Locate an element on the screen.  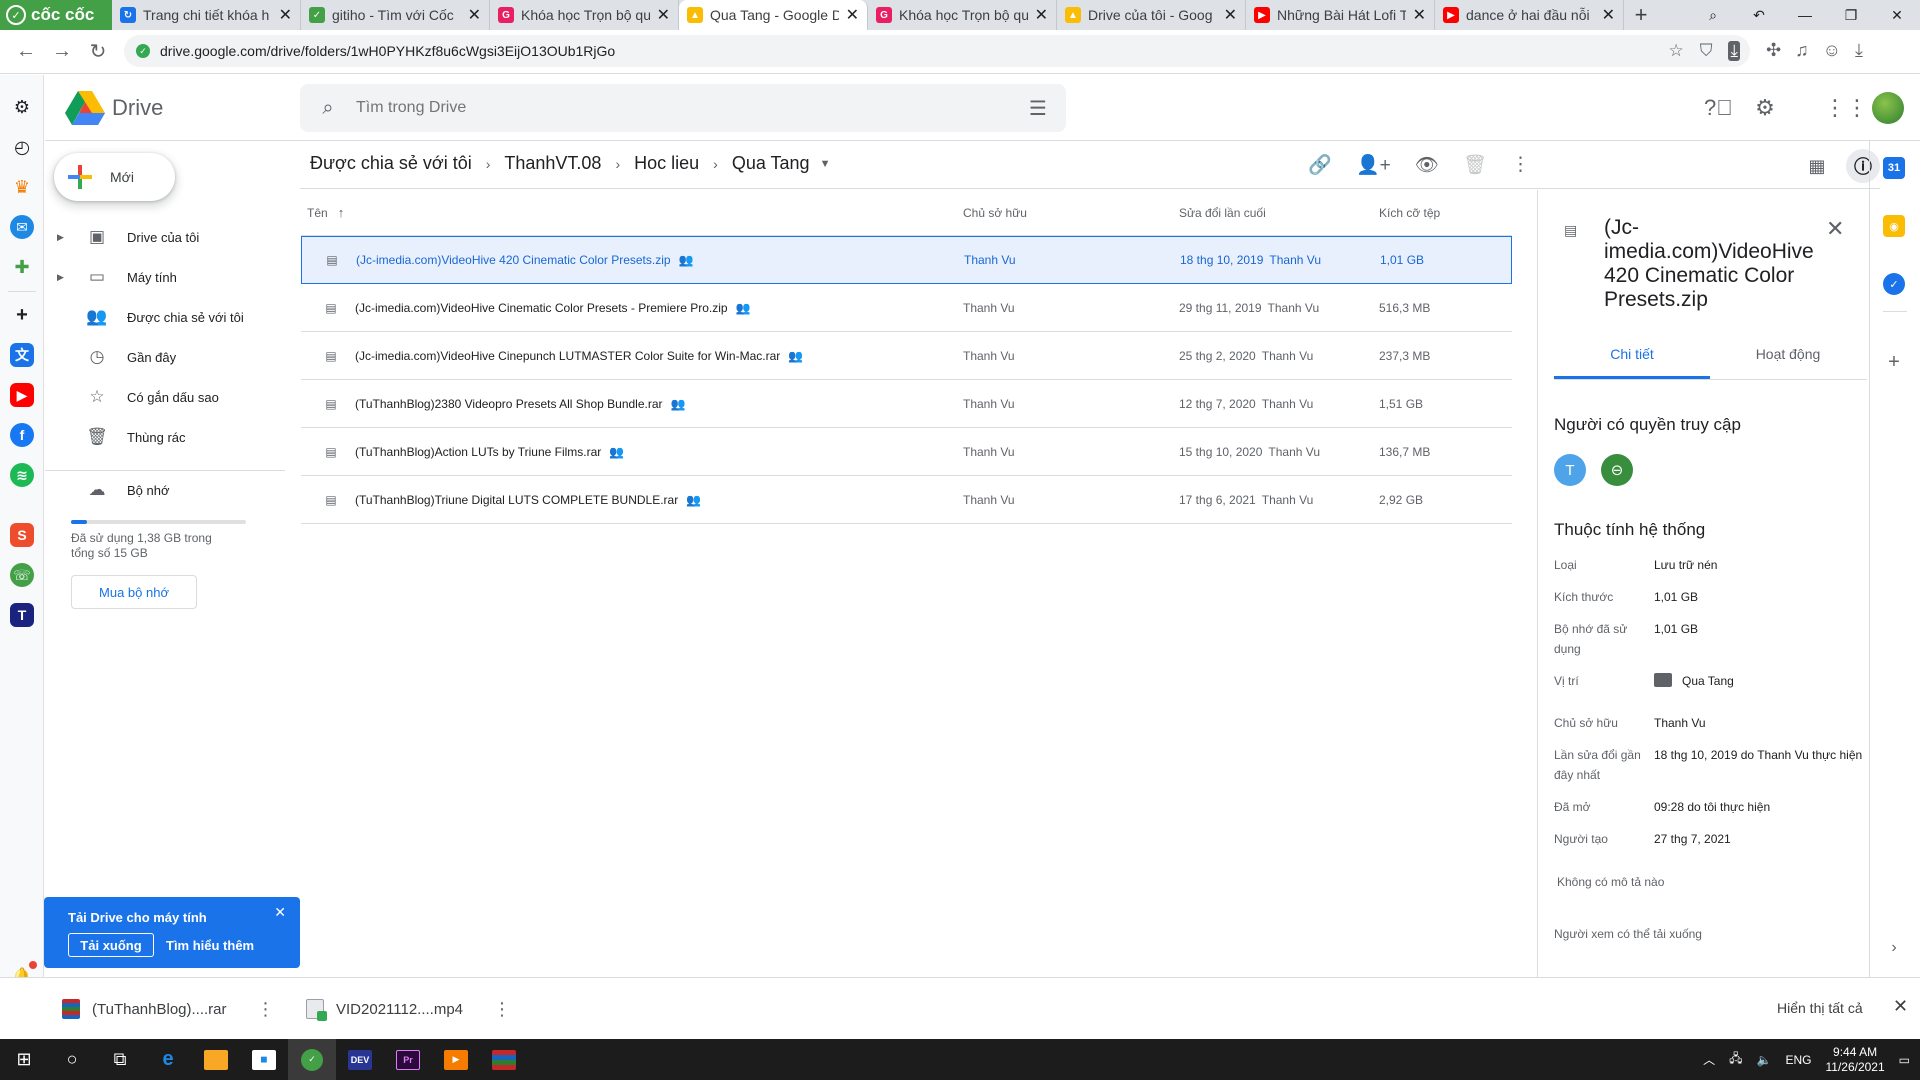
drive-logo-icon is located at coordinates (85, 108).